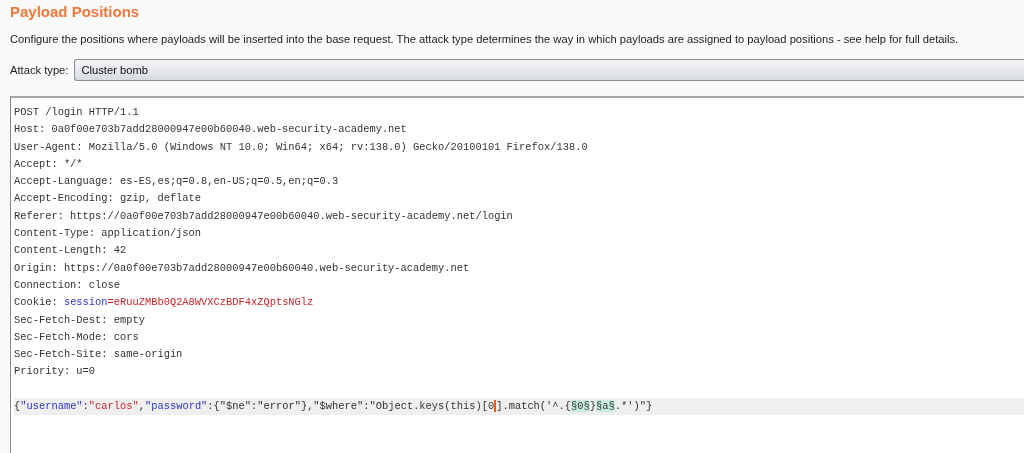  I want to click on request-line: Content-Length: 42, so click(71, 251).